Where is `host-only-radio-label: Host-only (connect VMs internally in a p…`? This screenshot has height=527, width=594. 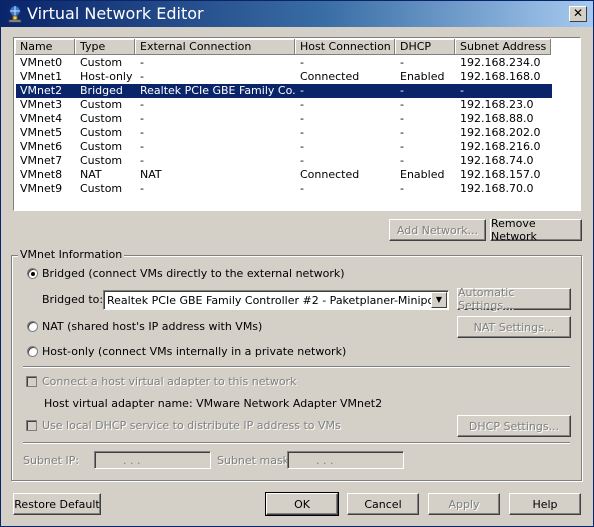
host-only-radio-label: Host-only (connect VMs internally in a p… is located at coordinates (194, 351).